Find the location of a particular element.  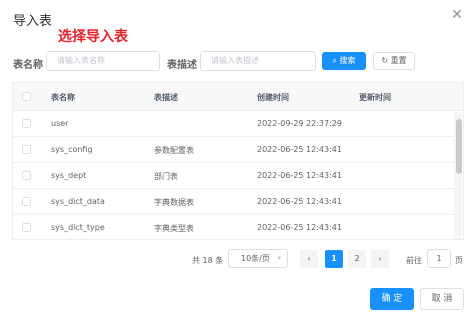

table-scrollbar-thumb is located at coordinates (459, 146).